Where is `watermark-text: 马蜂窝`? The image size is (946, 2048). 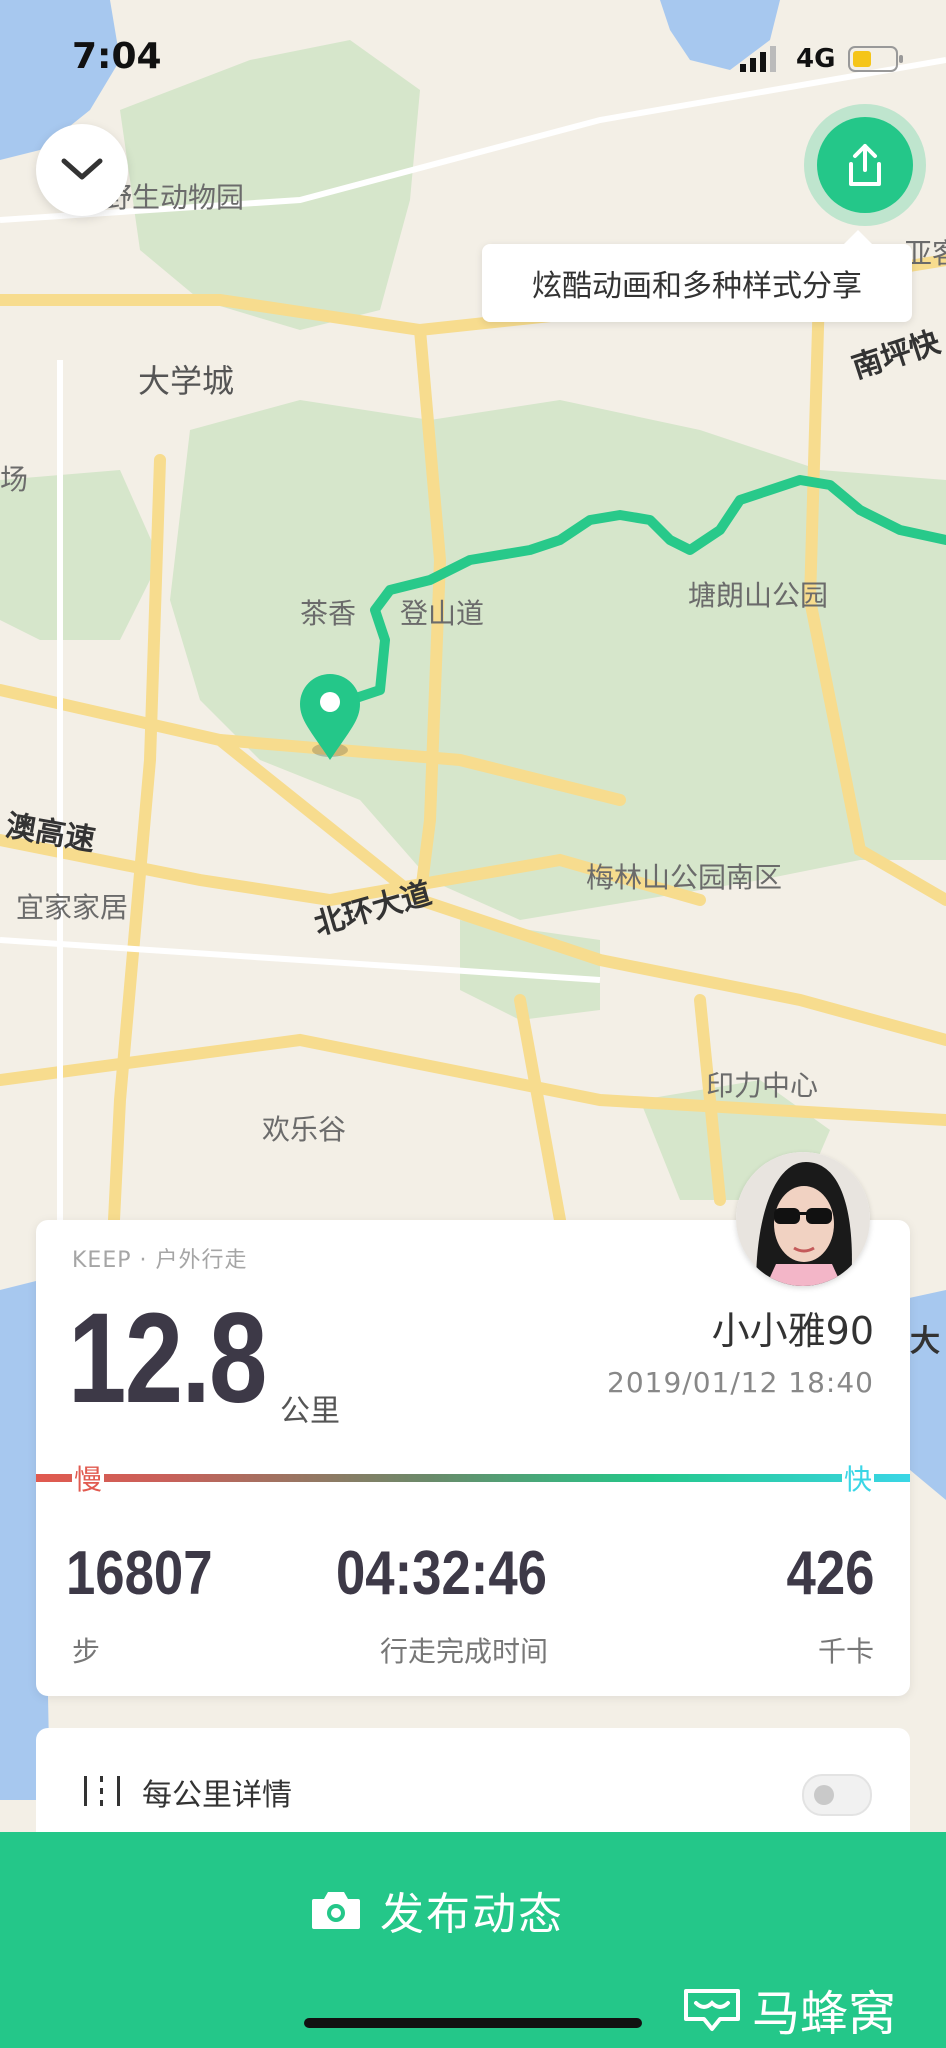 watermark-text: 马蜂窝 is located at coordinates (824, 2014).